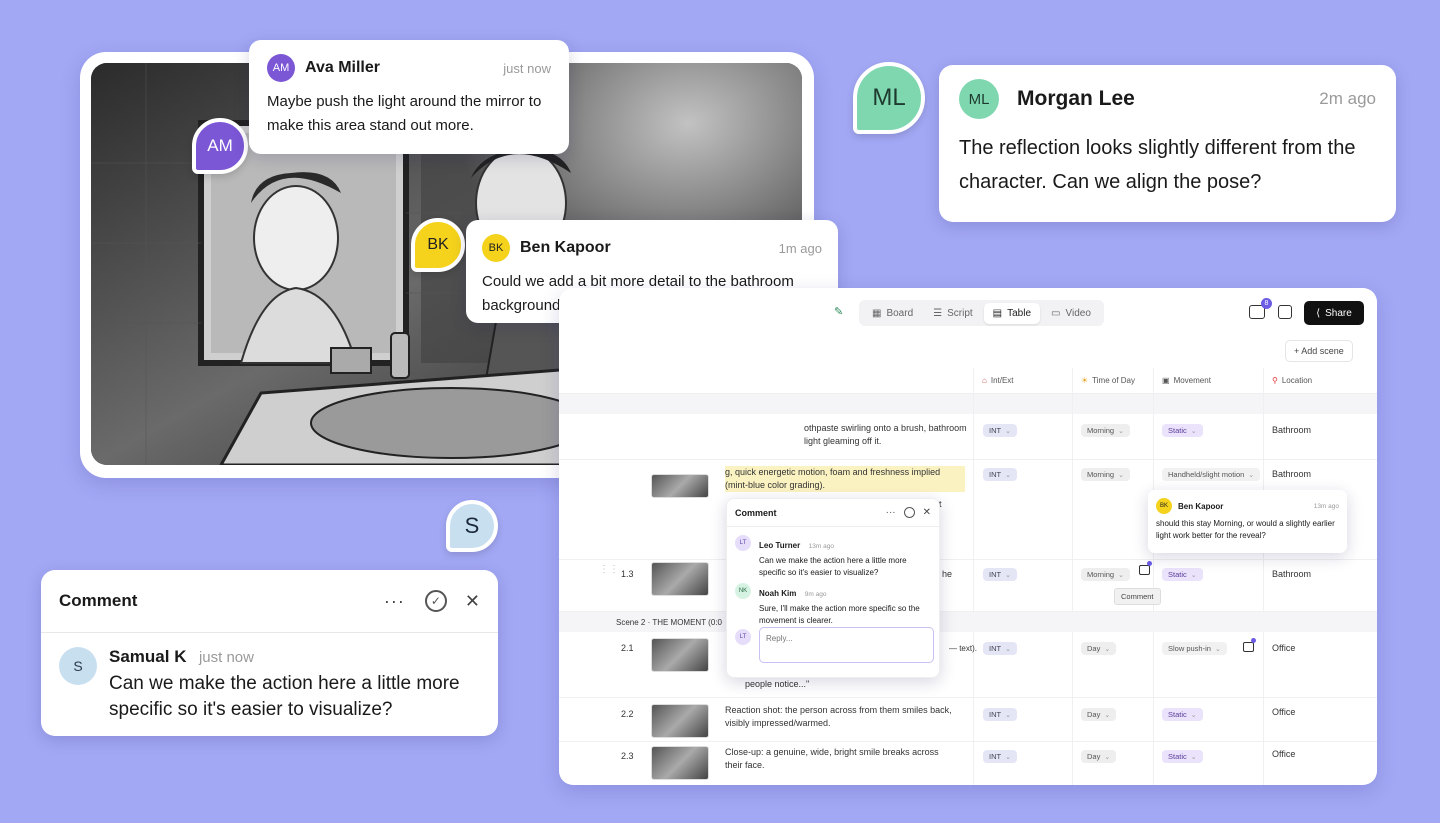 The height and width of the screenshot is (823, 1440). What do you see at coordinates (1347, 98) in the screenshot?
I see `morgan-time: 2m ago` at bounding box center [1347, 98].